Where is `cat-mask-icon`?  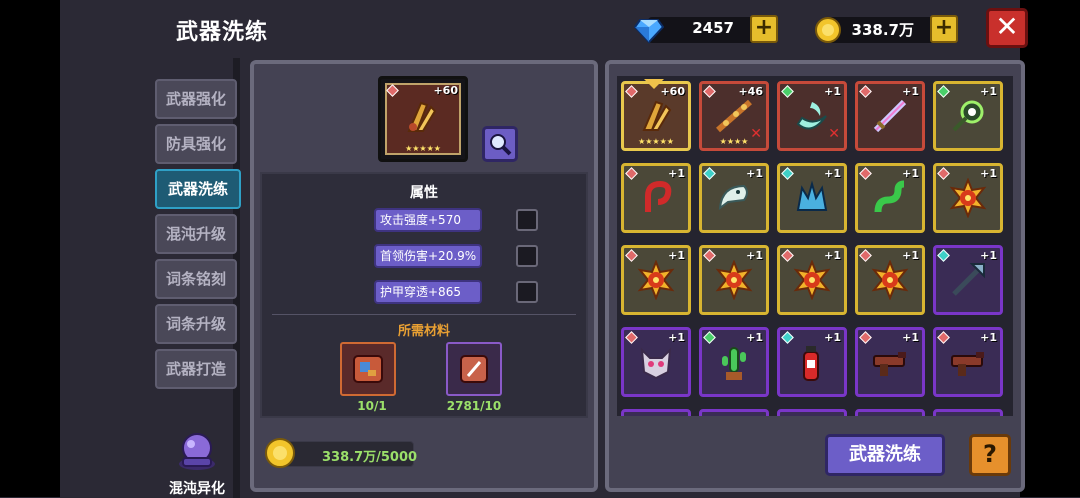
cat-mask-icon is located at coordinates (656, 363).